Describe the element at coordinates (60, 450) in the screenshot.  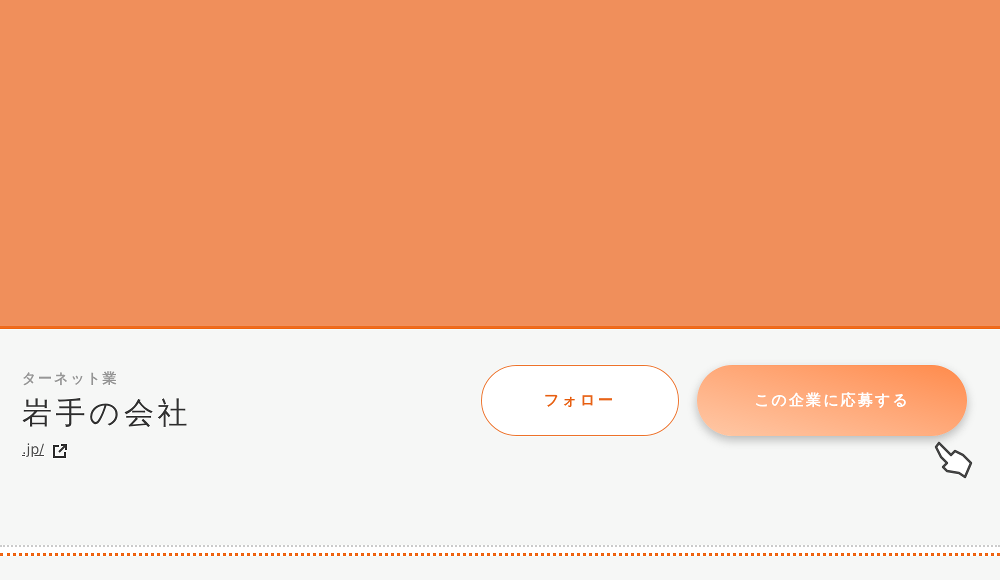
I see `external-link-icon` at that location.